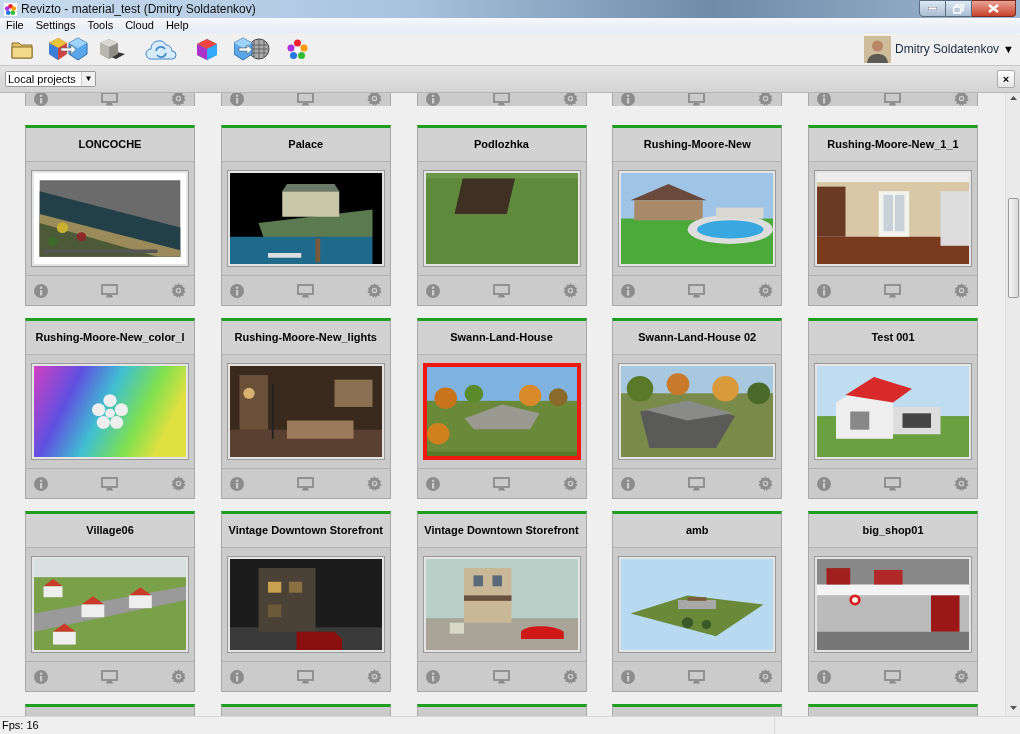 This screenshot has width=1020, height=734. I want to click on maximize-button, so click(959, 8).